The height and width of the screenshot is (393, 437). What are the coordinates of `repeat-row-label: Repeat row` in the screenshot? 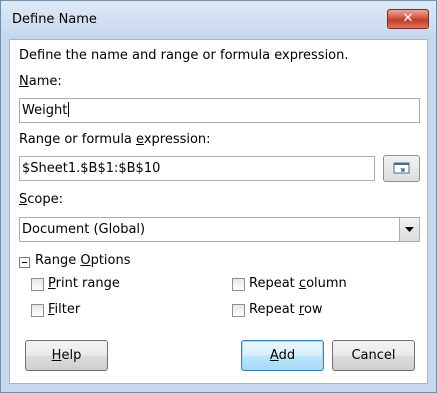 It's located at (286, 309).